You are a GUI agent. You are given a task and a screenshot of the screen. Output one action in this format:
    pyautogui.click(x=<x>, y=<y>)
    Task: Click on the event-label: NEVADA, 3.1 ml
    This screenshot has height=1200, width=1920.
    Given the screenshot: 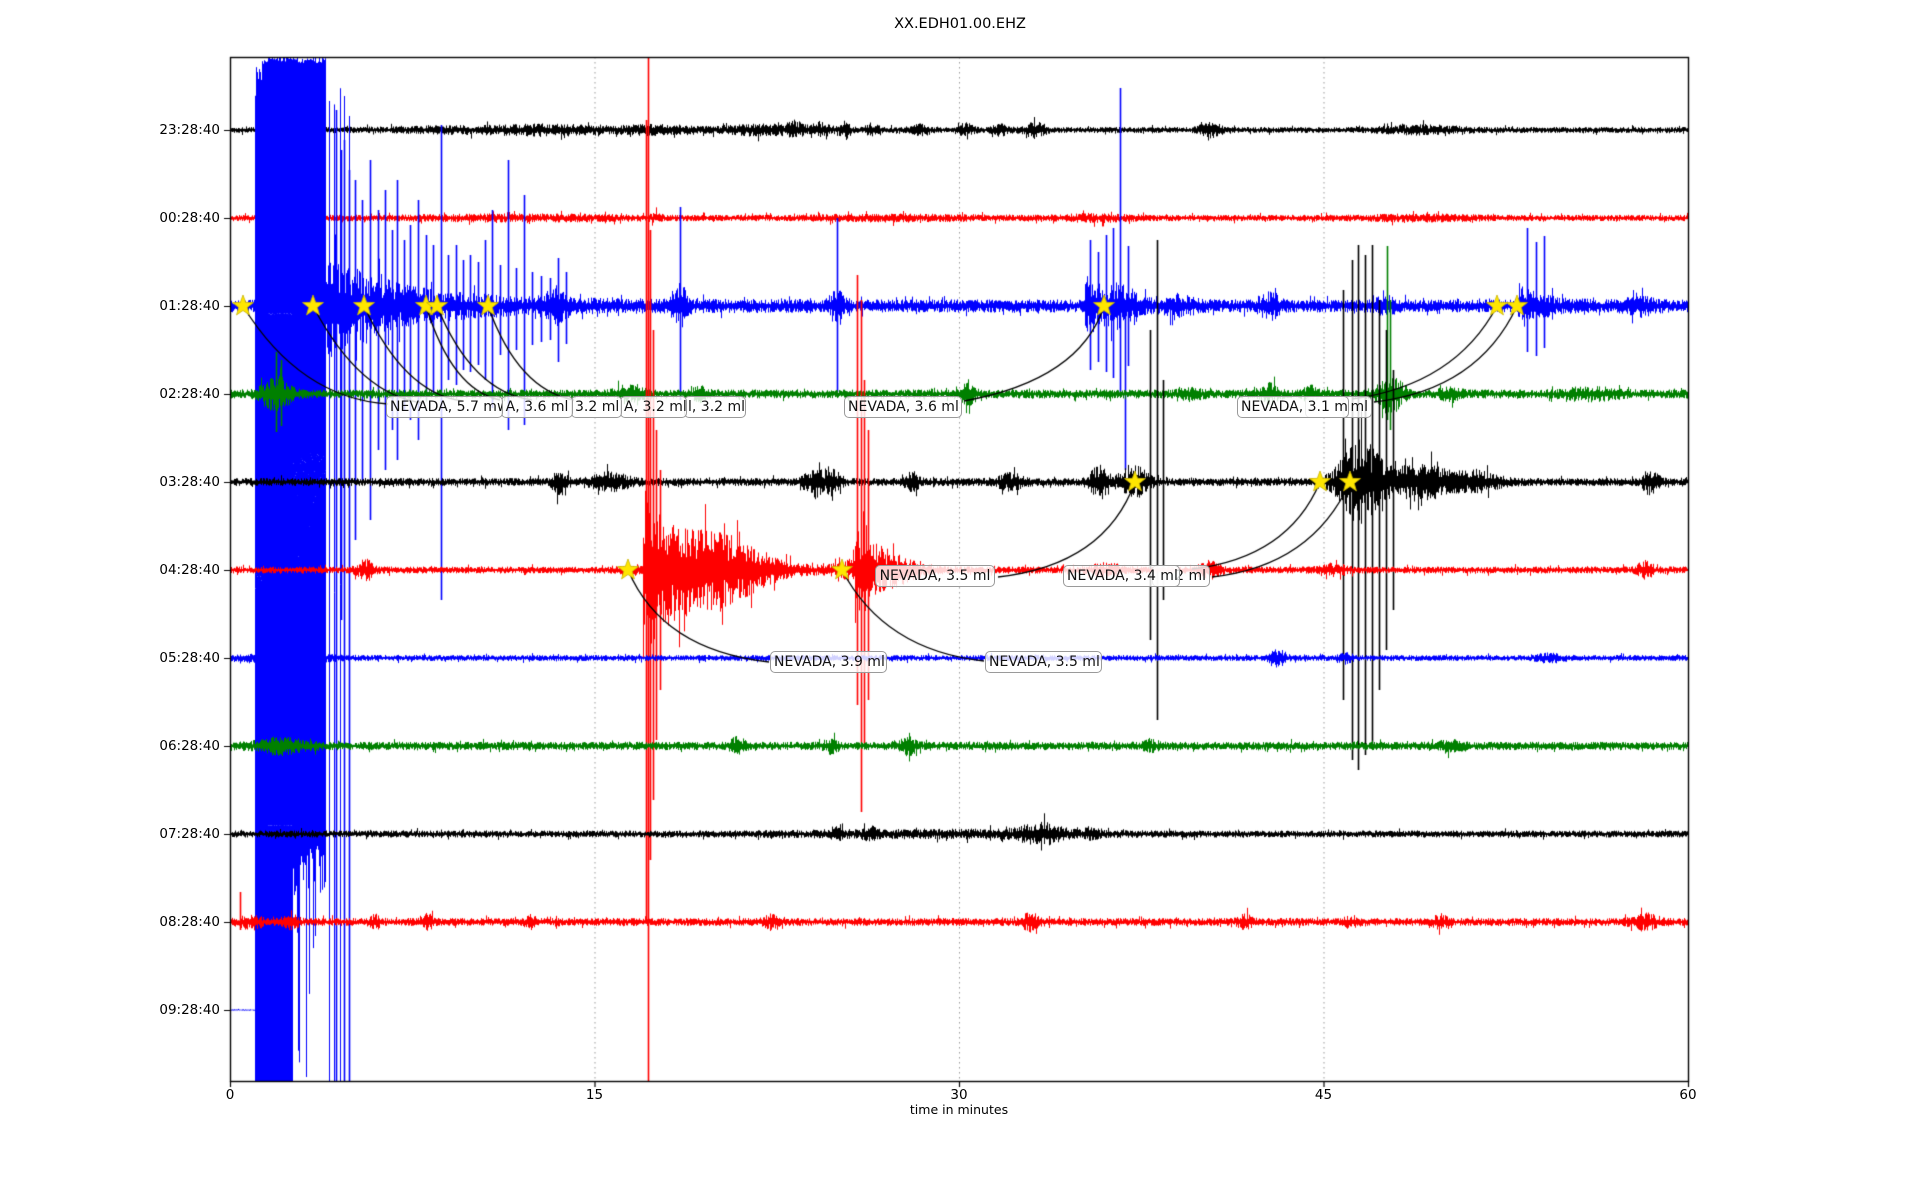 What is the action you would take?
    pyautogui.click(x=1293, y=407)
    